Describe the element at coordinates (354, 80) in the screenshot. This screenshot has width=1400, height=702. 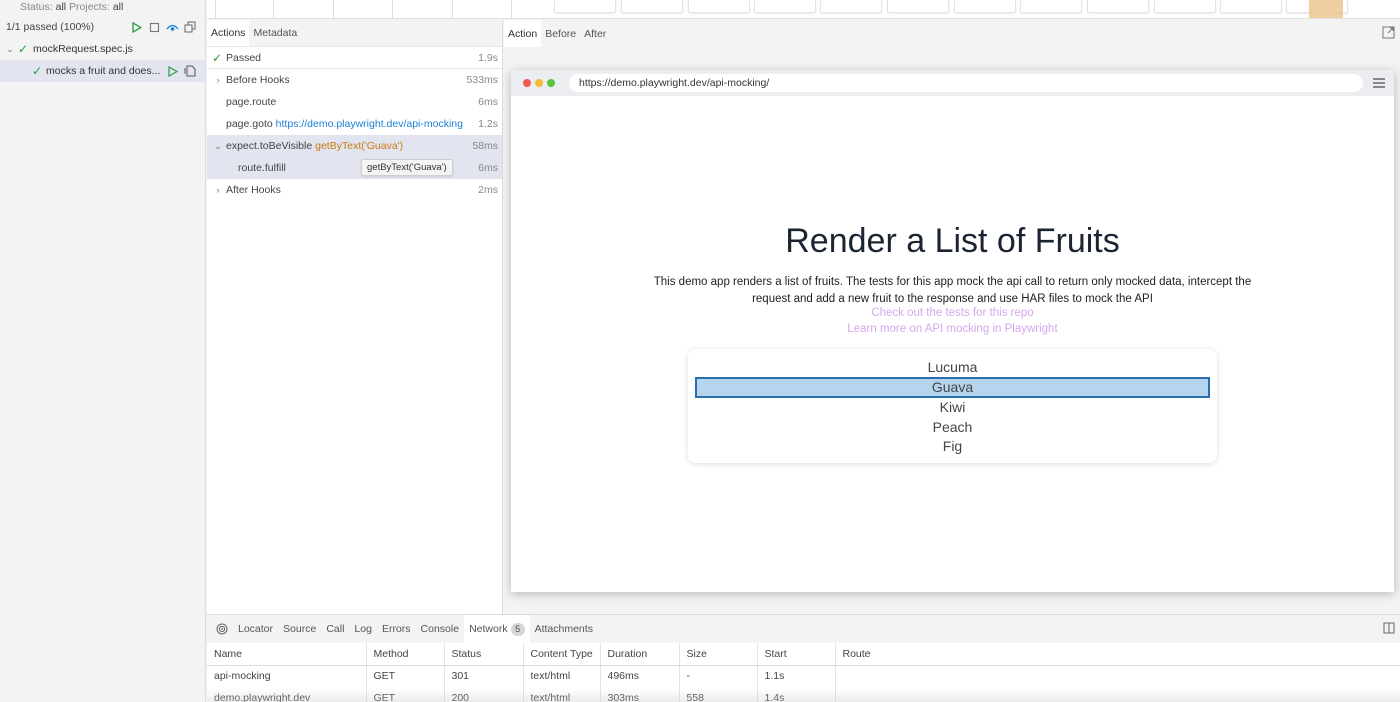
I see `action-row-before-hooks: › Before Hooks 533ms` at that location.